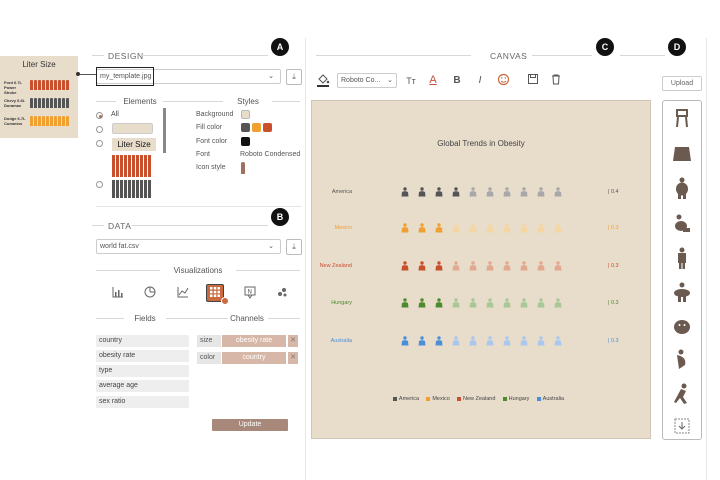  Describe the element at coordinates (125, 76) in the screenshot. I see `template-file-highlight` at that location.